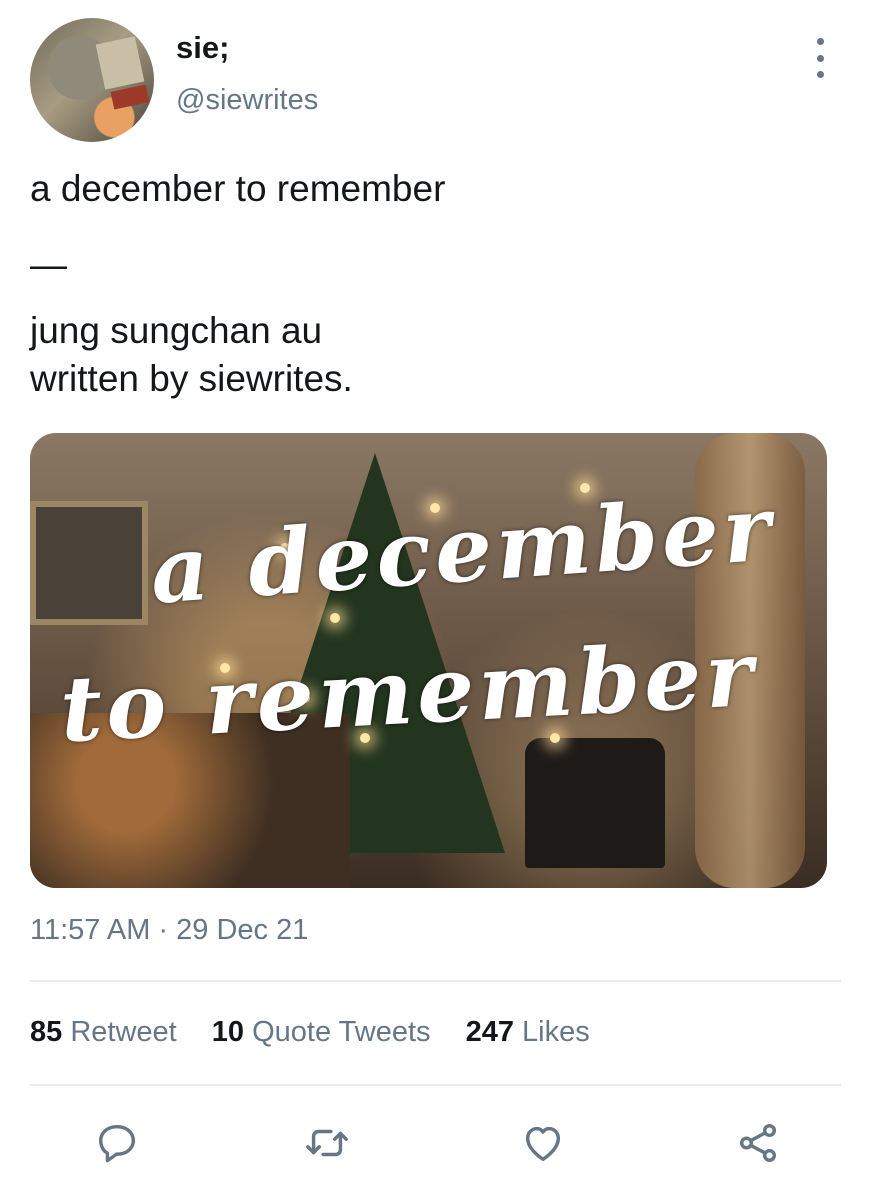 This screenshot has height=1200, width=871. I want to click on user-handle: @siewrites, so click(247, 100).